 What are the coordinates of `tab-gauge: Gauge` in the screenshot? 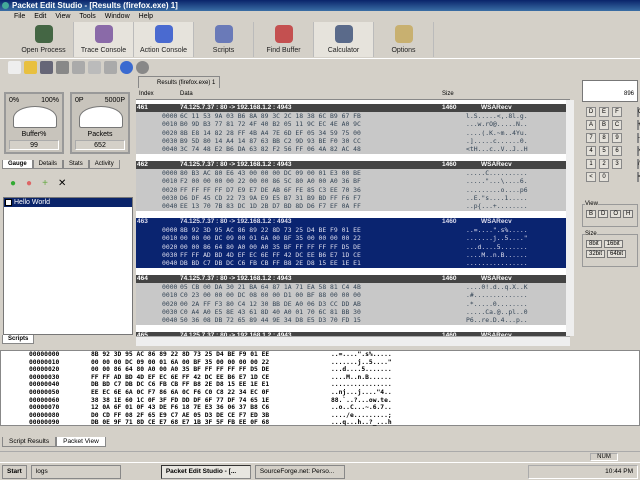 It's located at (17, 164).